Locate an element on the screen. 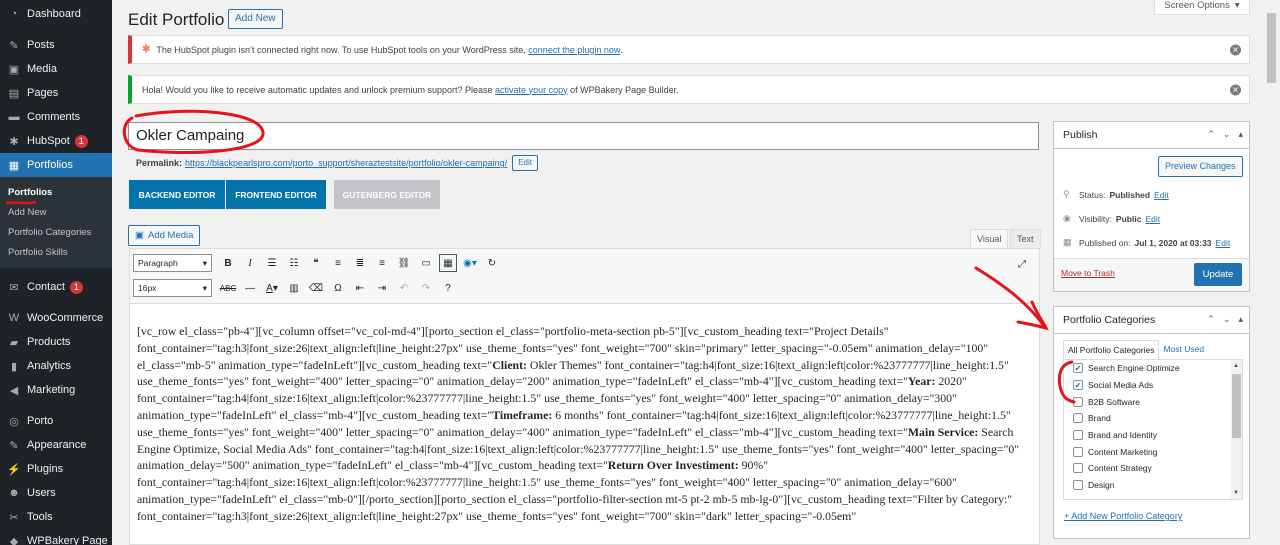 Image resolution: width=1280 pixels, height=545 pixels. tab-visual: Visual is located at coordinates (989, 238).